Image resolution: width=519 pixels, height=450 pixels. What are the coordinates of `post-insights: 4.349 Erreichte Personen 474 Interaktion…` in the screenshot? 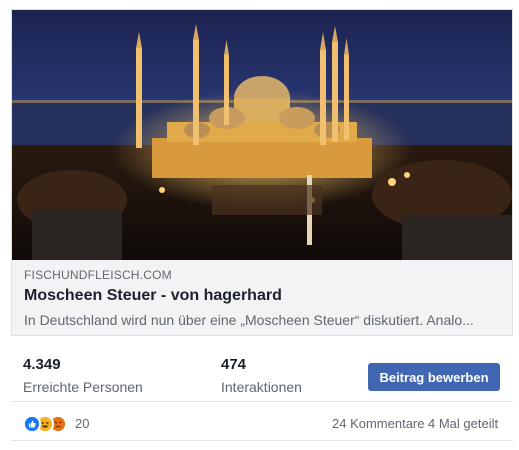 It's located at (262, 369).